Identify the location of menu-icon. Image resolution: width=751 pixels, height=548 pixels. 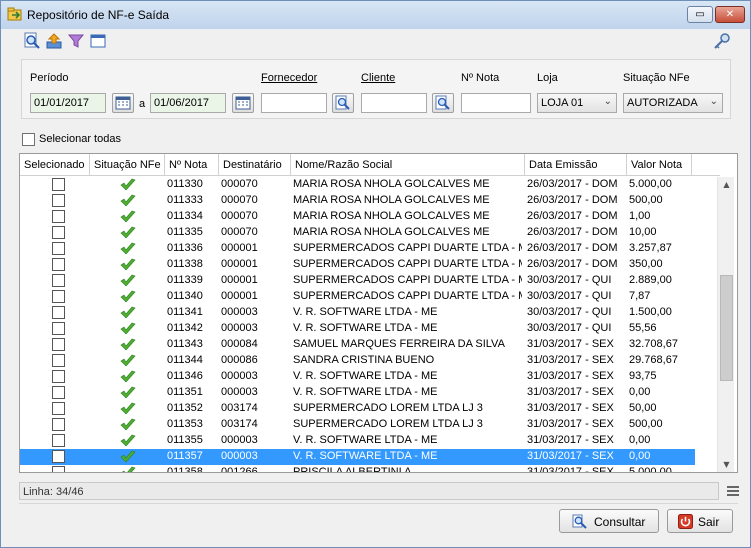
(733, 491).